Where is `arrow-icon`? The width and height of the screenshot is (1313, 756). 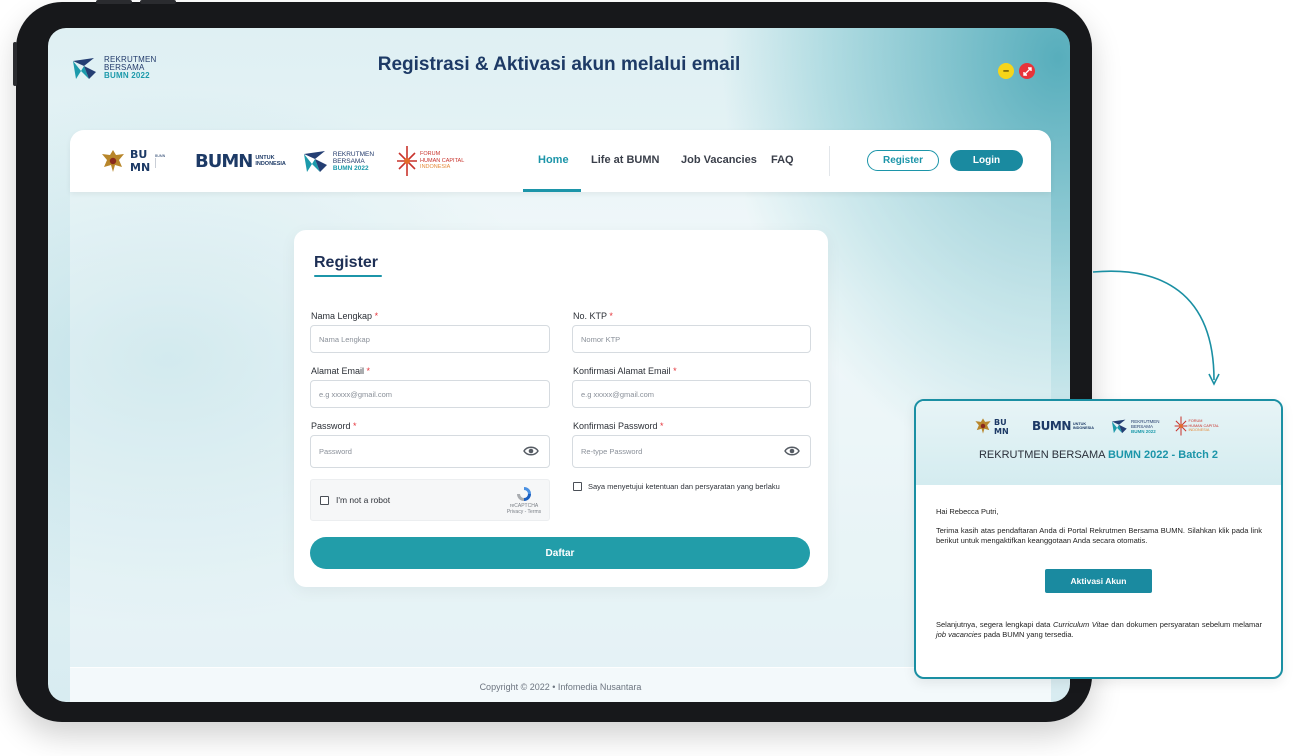
arrow-icon is located at coordinates (1156, 328).